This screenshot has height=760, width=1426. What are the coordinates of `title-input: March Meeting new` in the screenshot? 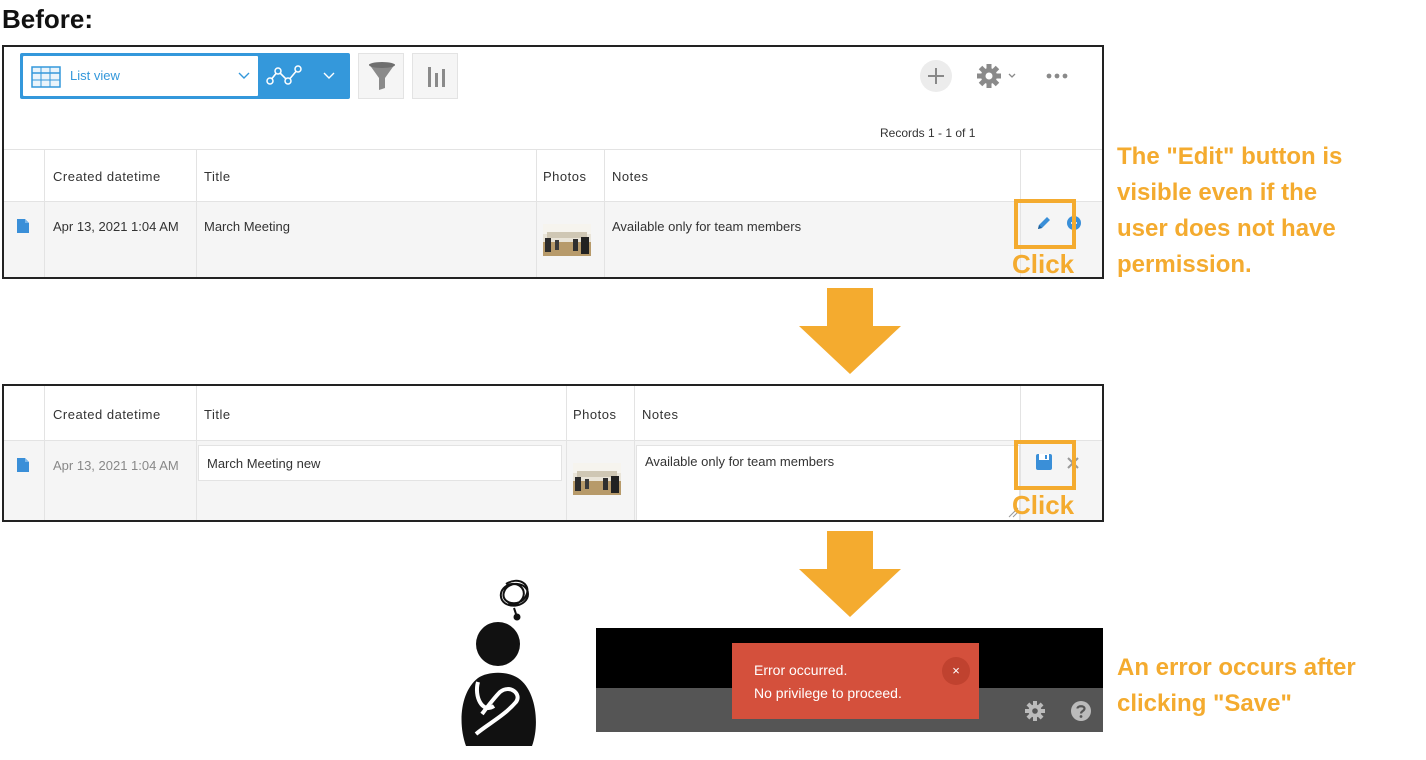 It's located at (380, 463).